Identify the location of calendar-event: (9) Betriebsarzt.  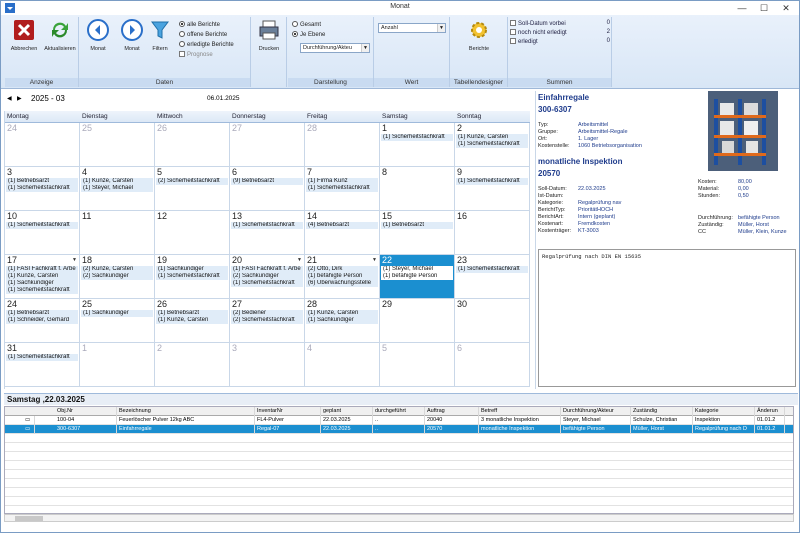
(267, 181).